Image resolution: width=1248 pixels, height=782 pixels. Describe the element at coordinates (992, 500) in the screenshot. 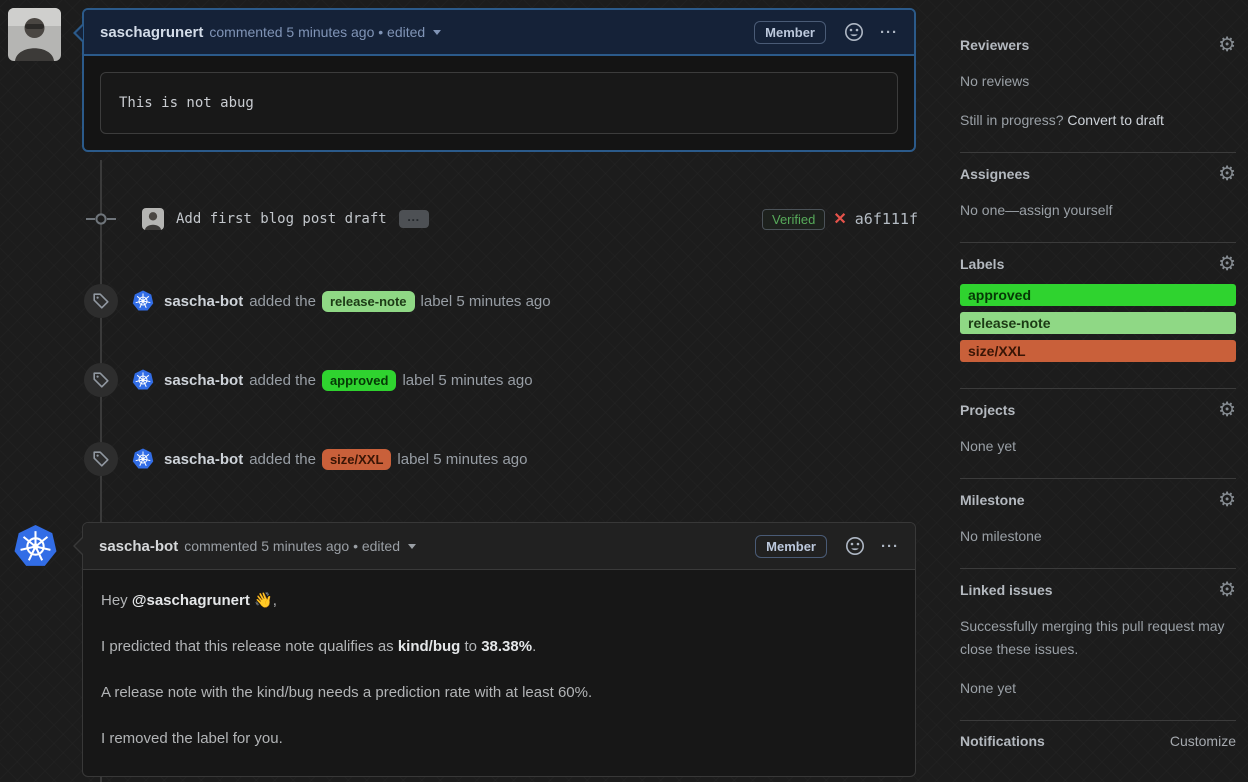

I see `milestone-title: Milestone` at that location.